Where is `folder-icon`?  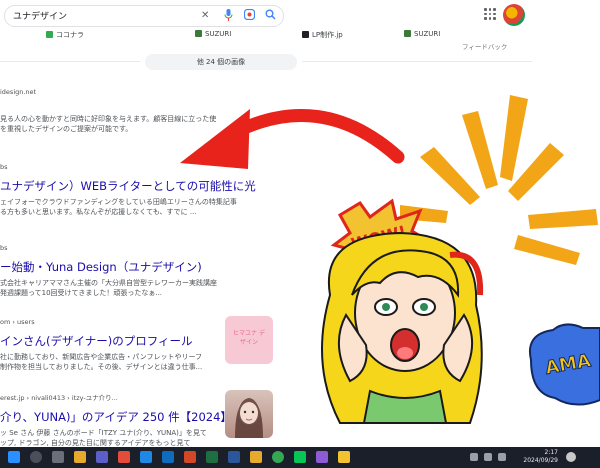 folder-icon is located at coordinates (256, 457).